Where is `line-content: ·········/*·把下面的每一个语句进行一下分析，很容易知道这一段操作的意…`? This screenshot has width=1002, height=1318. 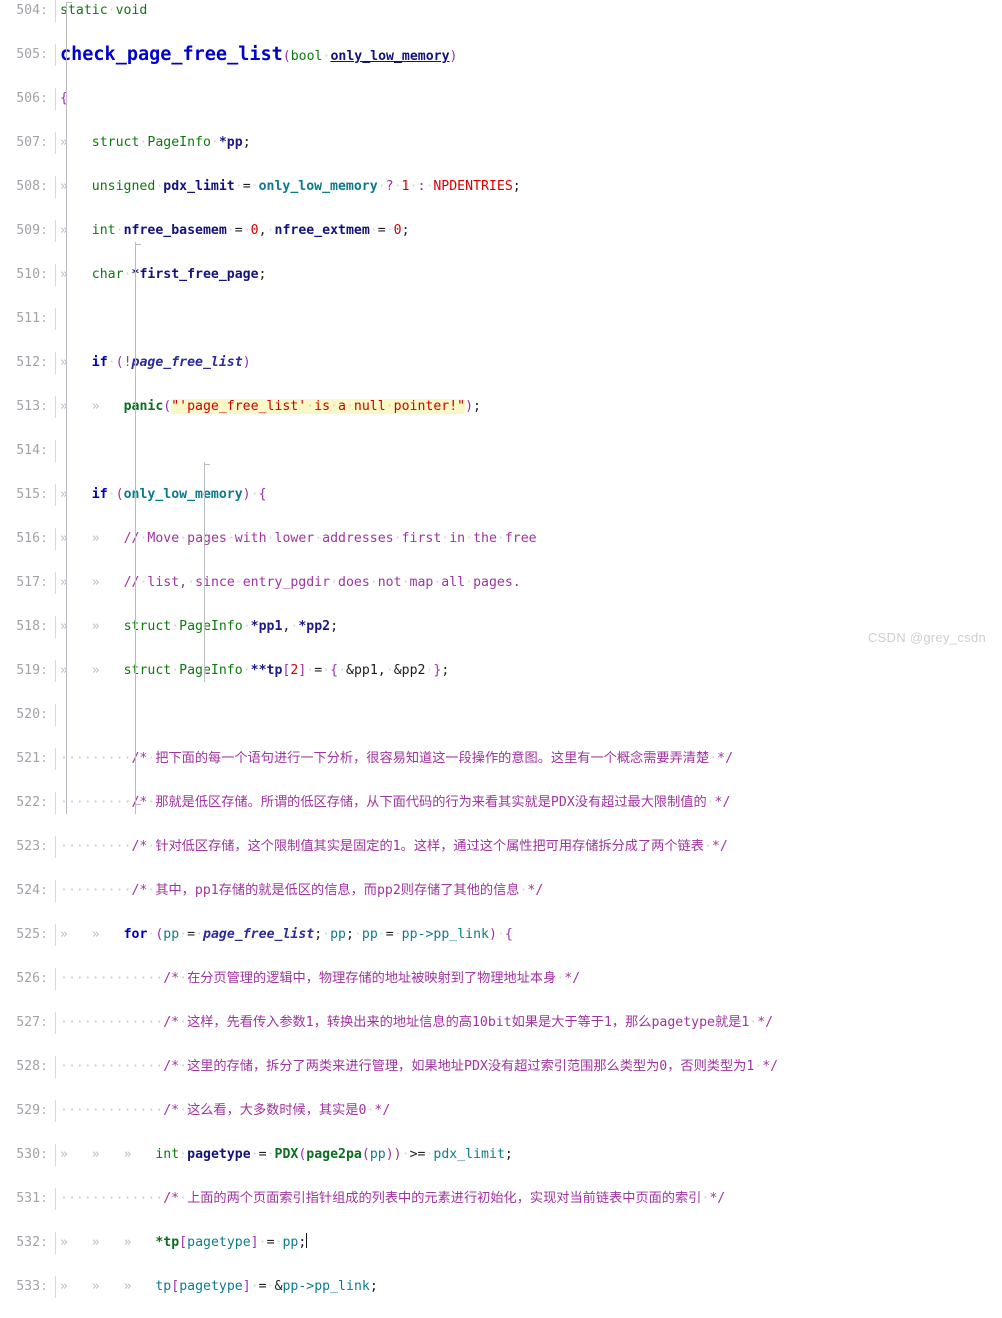
line-content: ·········/*·把下面的每一个语句进行一下分析，很容易知道这一段操作的意… is located at coordinates (396, 759).